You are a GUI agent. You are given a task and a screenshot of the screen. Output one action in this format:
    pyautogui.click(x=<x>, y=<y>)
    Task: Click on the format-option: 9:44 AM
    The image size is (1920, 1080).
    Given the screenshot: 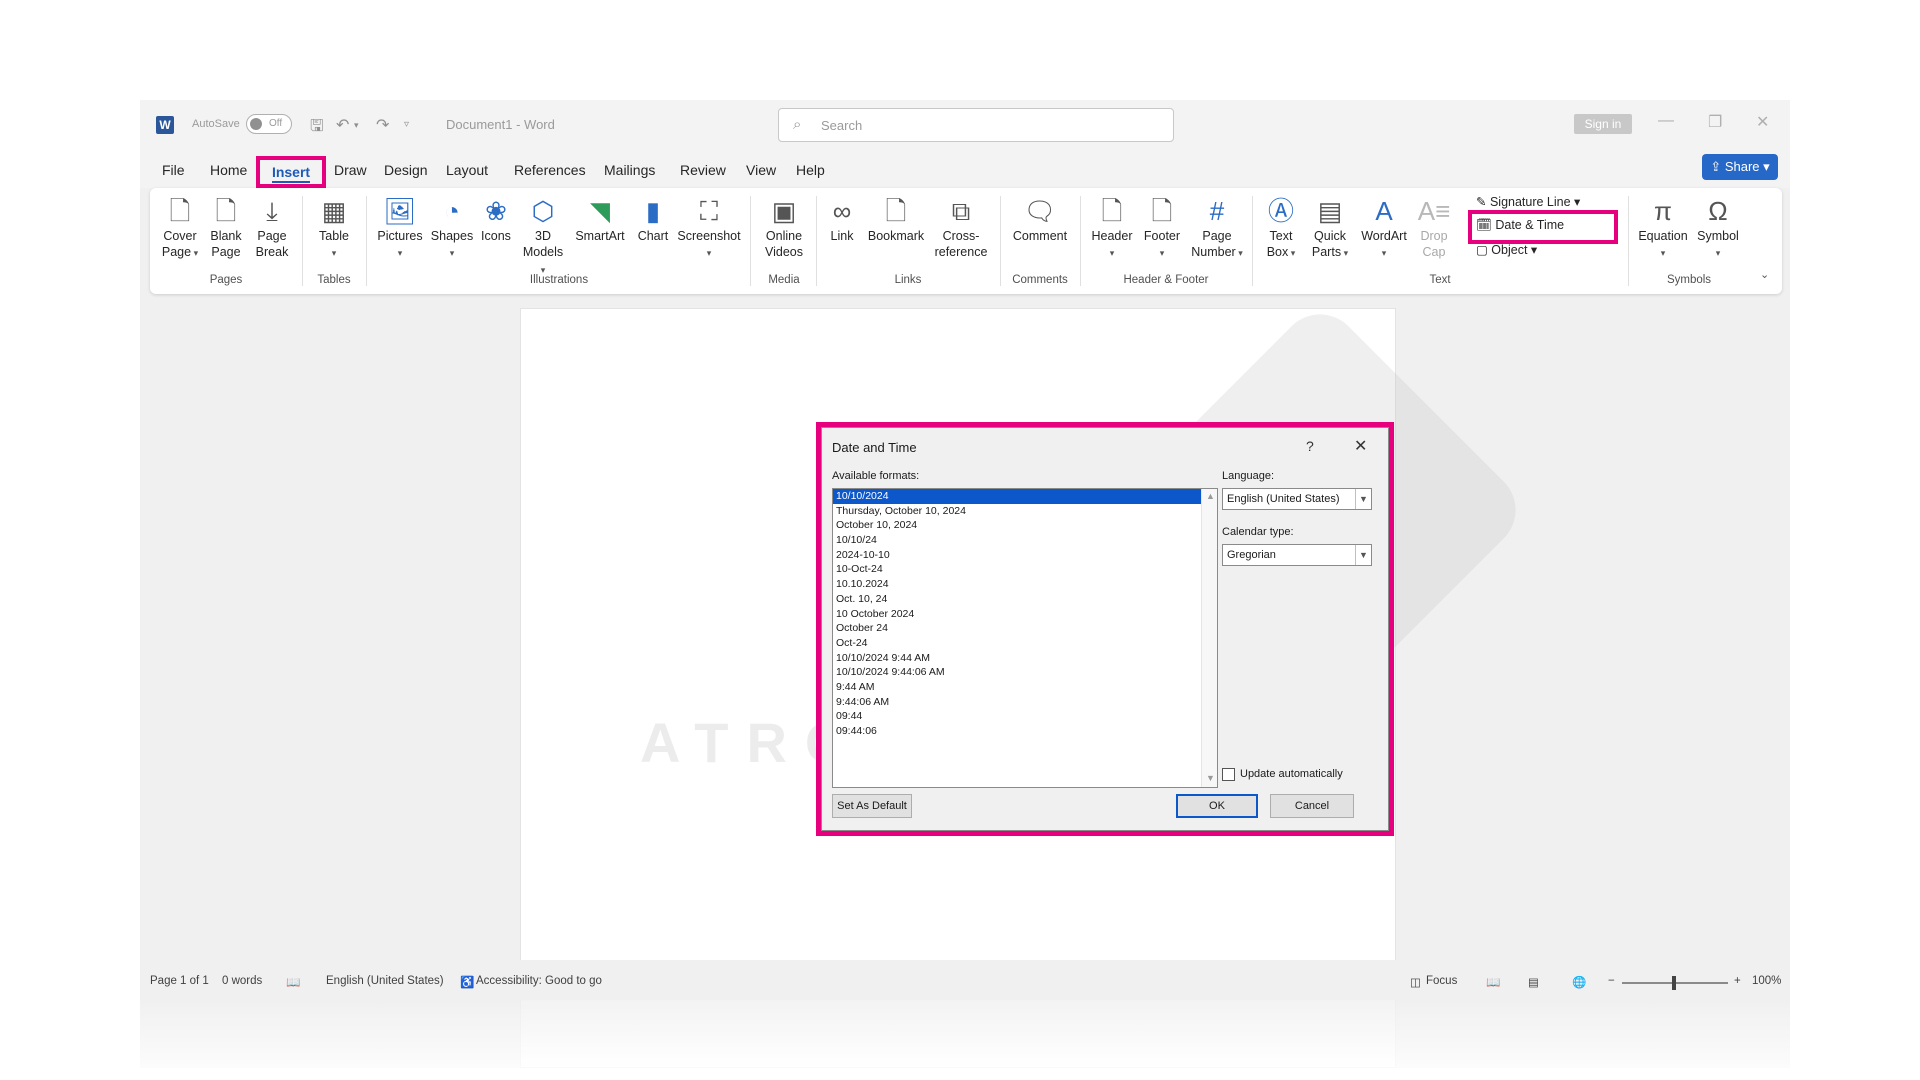 What is the action you would take?
    pyautogui.click(x=1017, y=687)
    